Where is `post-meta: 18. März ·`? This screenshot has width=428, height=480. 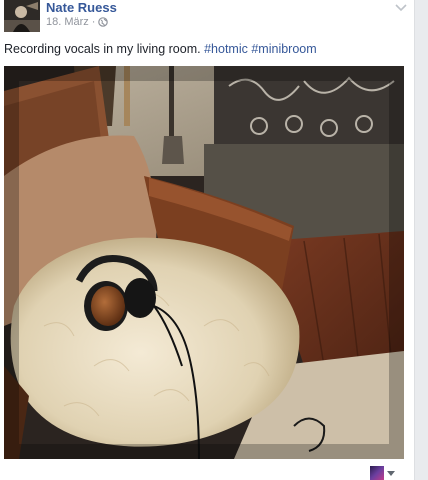
post-meta: 18. März · is located at coordinates (77, 22).